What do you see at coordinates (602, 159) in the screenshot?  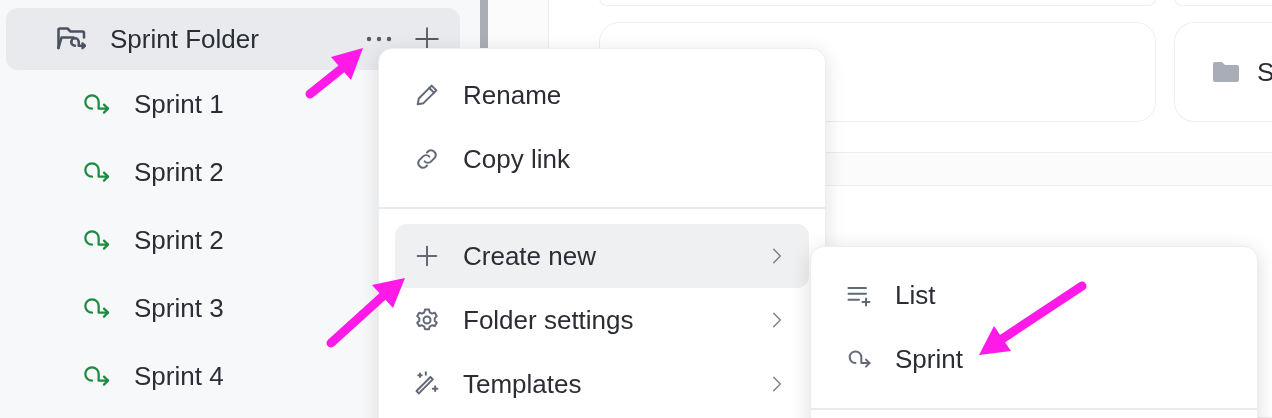 I see `menu-item: Copy link` at bounding box center [602, 159].